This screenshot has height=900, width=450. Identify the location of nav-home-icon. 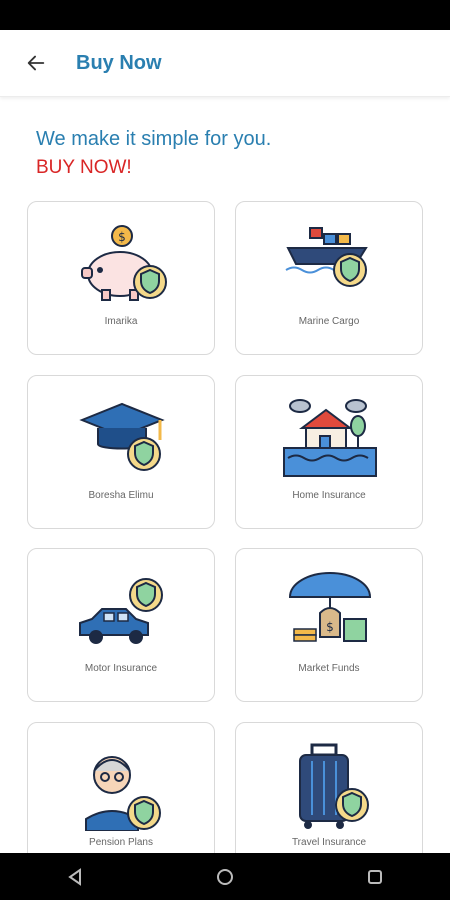
(225, 876).